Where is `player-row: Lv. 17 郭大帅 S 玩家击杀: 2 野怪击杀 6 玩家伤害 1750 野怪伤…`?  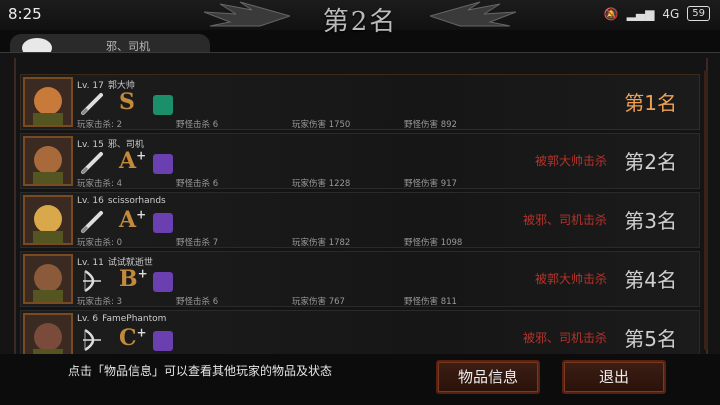 player-row: Lv. 17 郭大帅 S 玩家击杀: 2 野怪击杀 6 玩家伤害 1750 野怪伤… is located at coordinates (360, 102).